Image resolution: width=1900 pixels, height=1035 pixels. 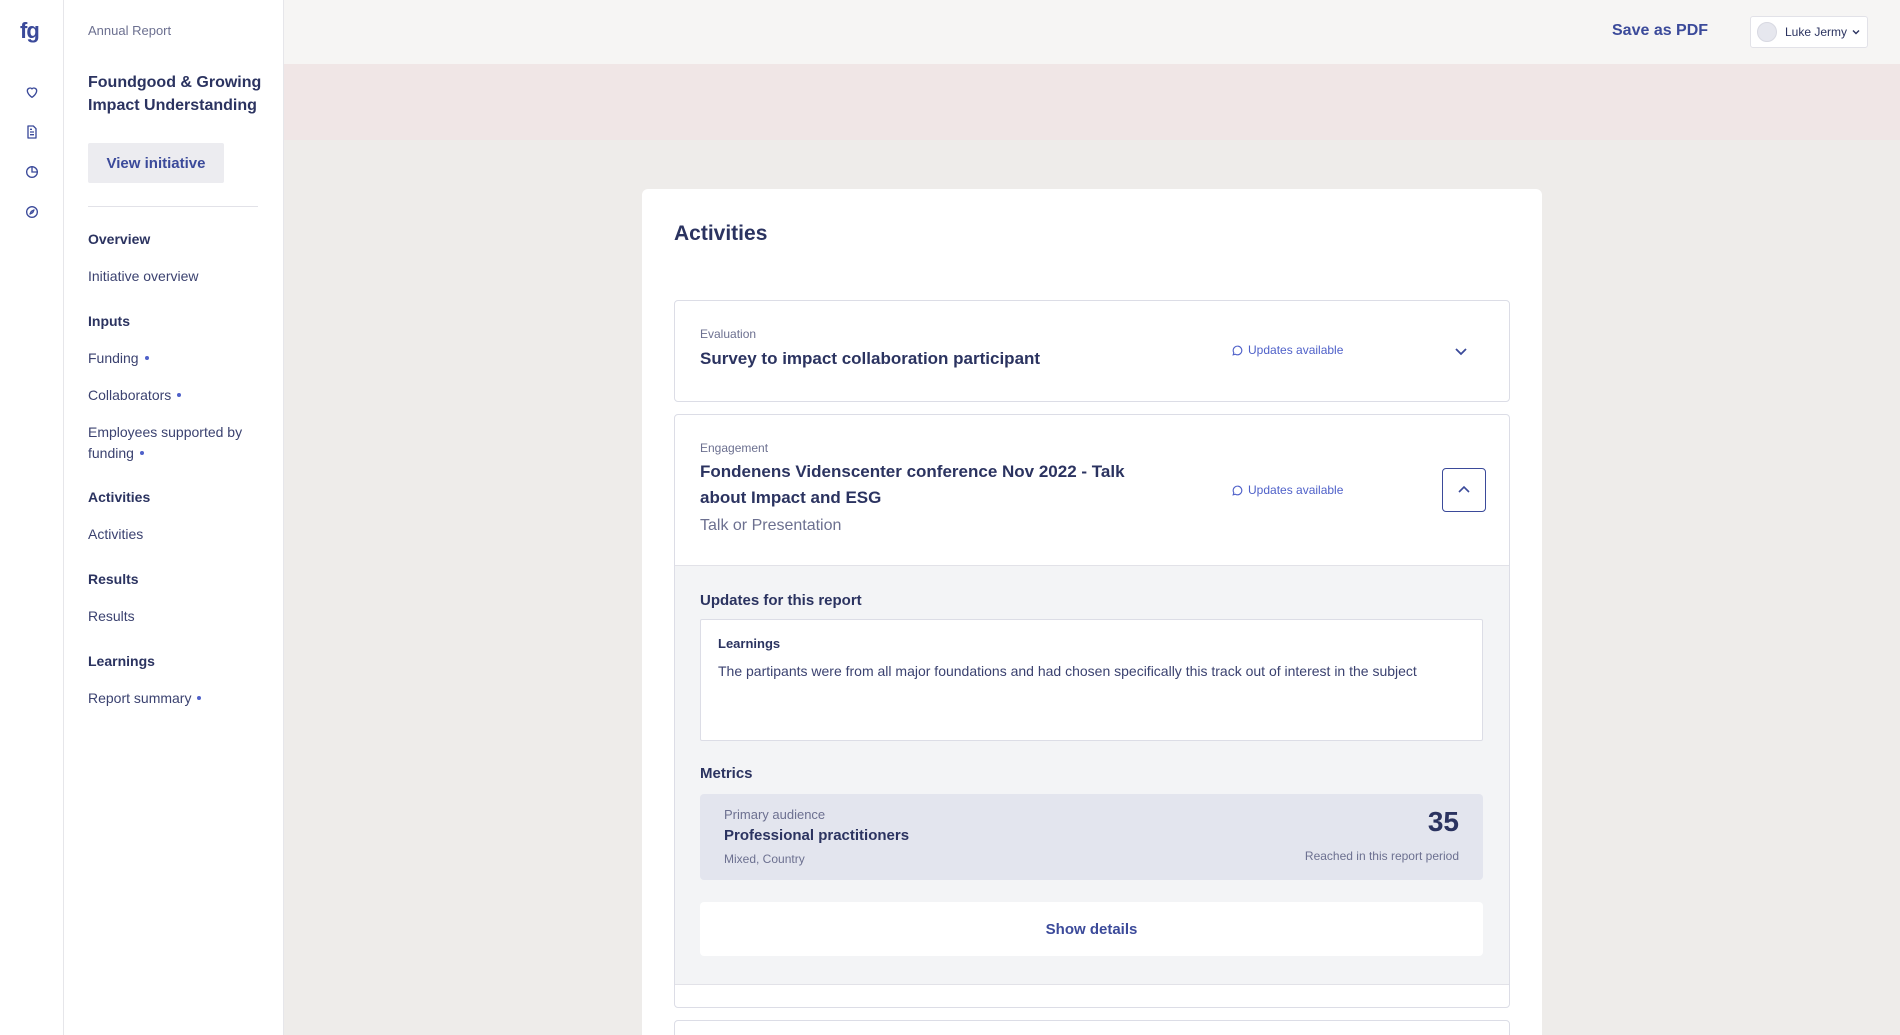 What do you see at coordinates (156, 163) in the screenshot?
I see `view-initiative-button: View initiative` at bounding box center [156, 163].